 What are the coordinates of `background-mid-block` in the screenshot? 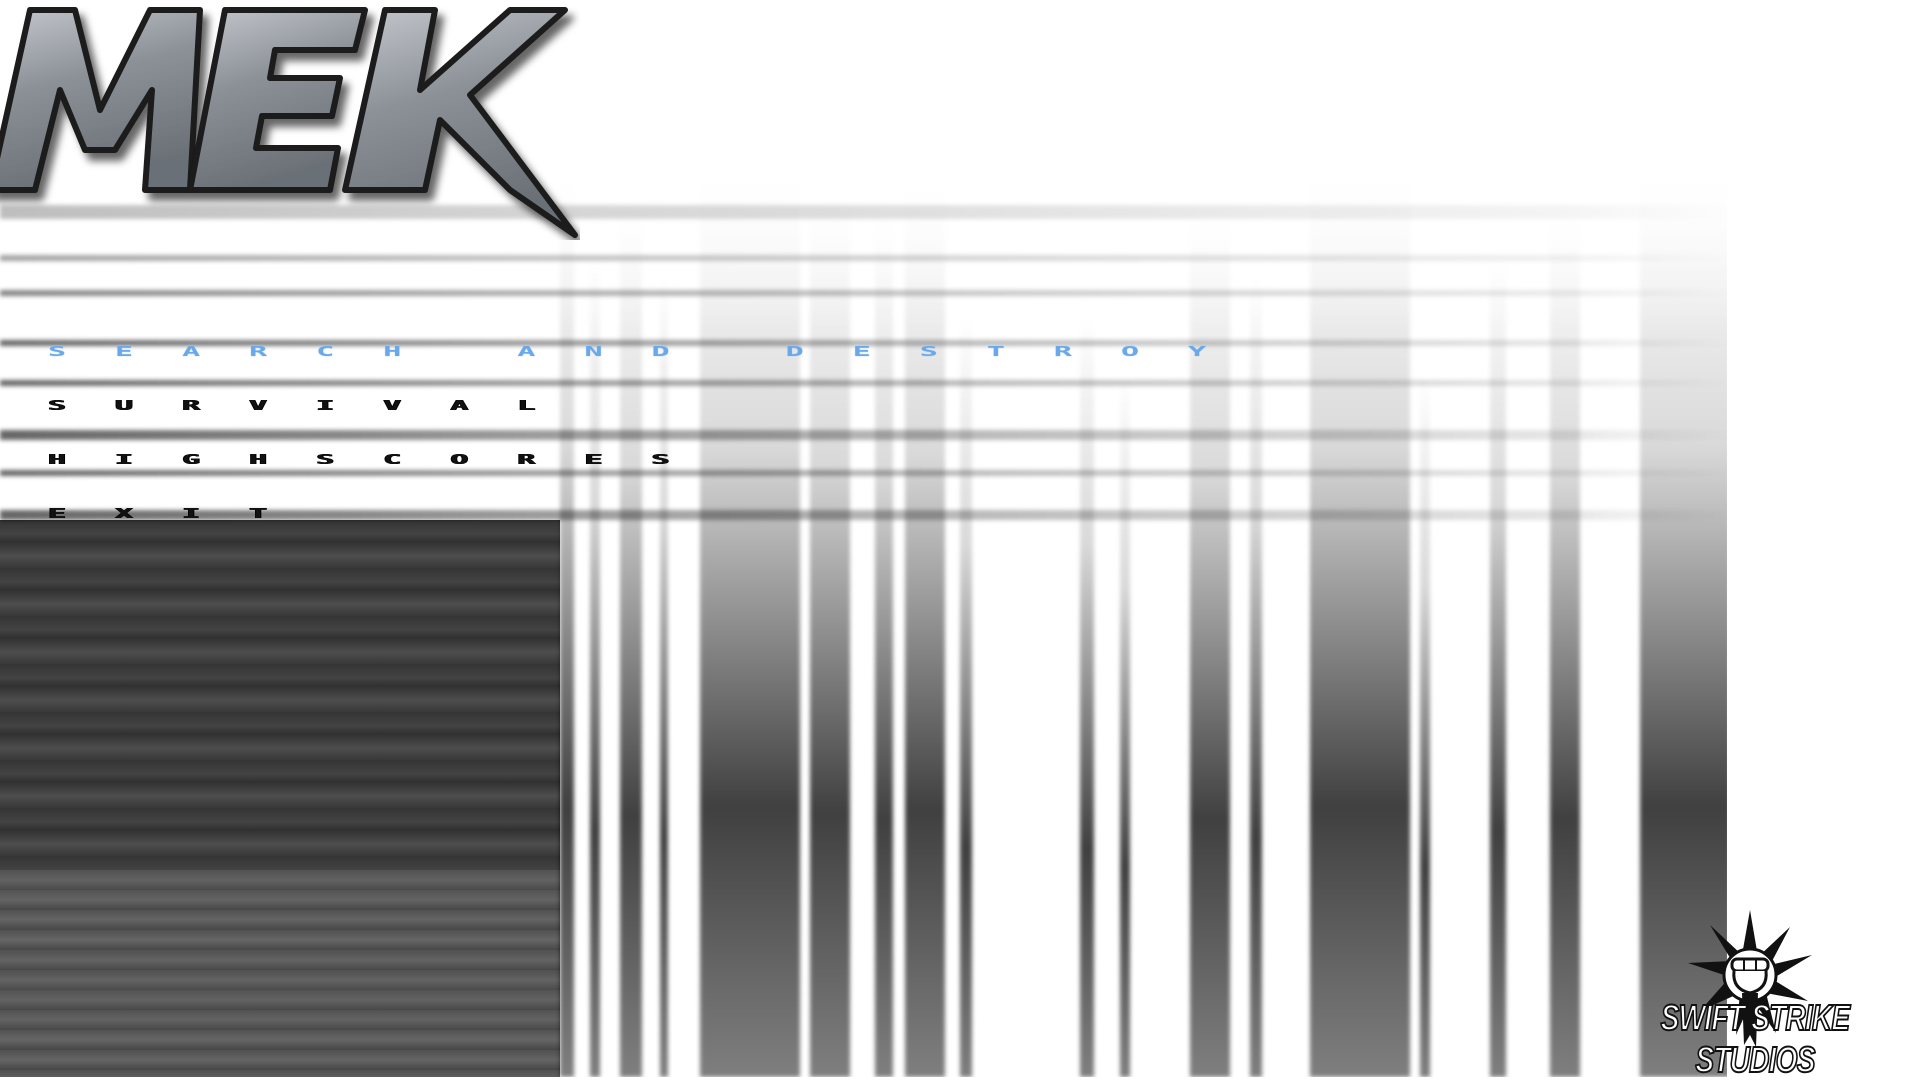 It's located at (280, 973).